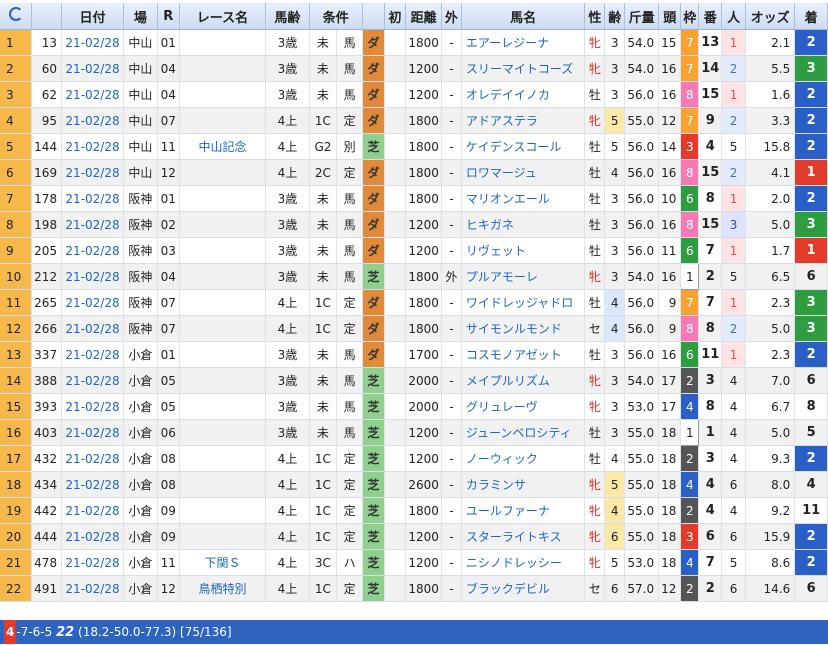  What do you see at coordinates (47, 224) in the screenshot?
I see `row-id: 198` at bounding box center [47, 224].